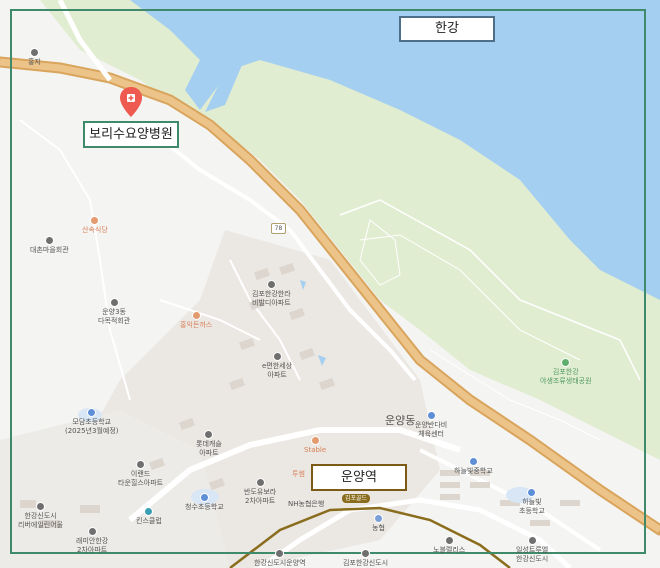 The width and height of the screenshot is (660, 568). I want to click on poi-hongji: 홍지, so click(34, 57).